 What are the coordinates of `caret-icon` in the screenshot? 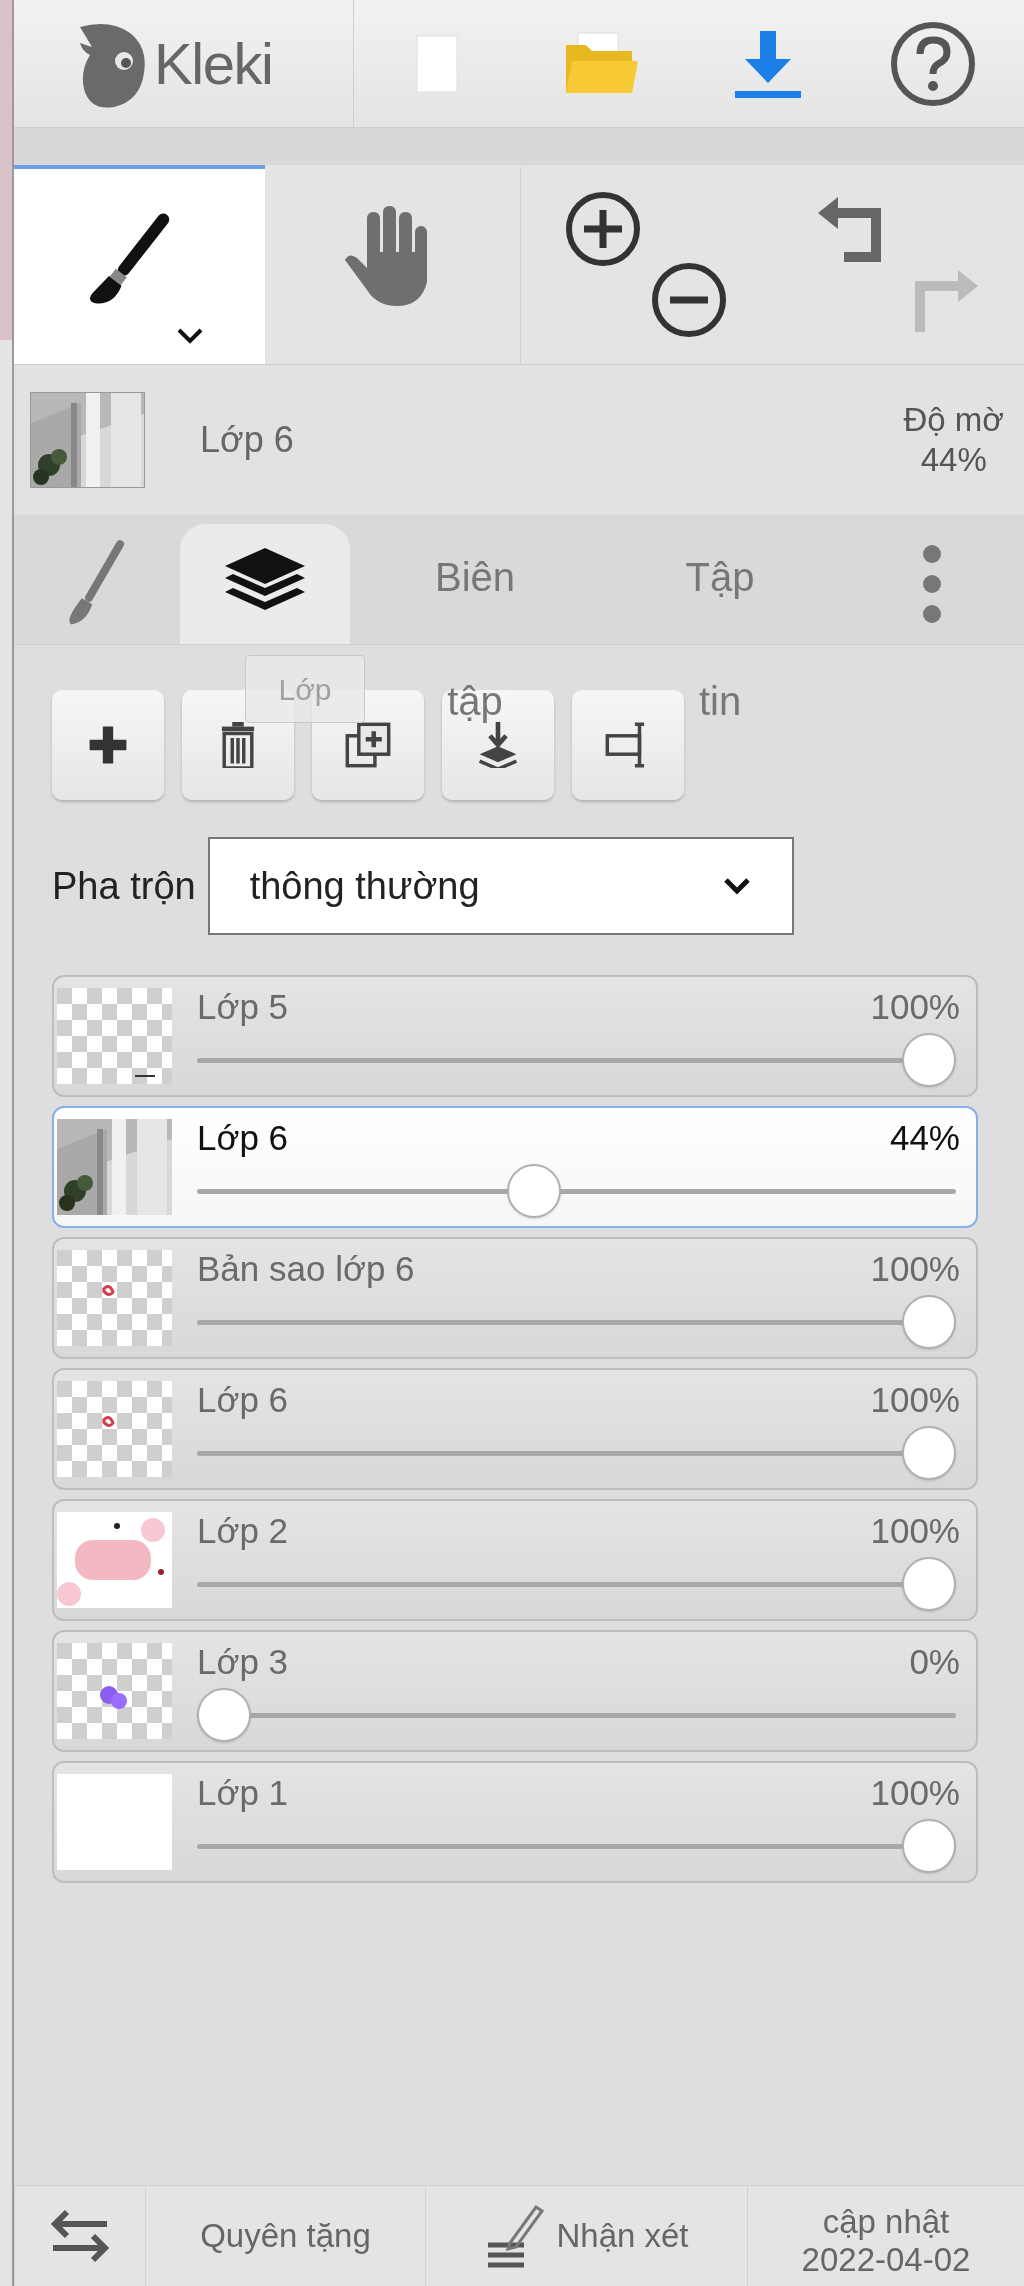 It's located at (190, 336).